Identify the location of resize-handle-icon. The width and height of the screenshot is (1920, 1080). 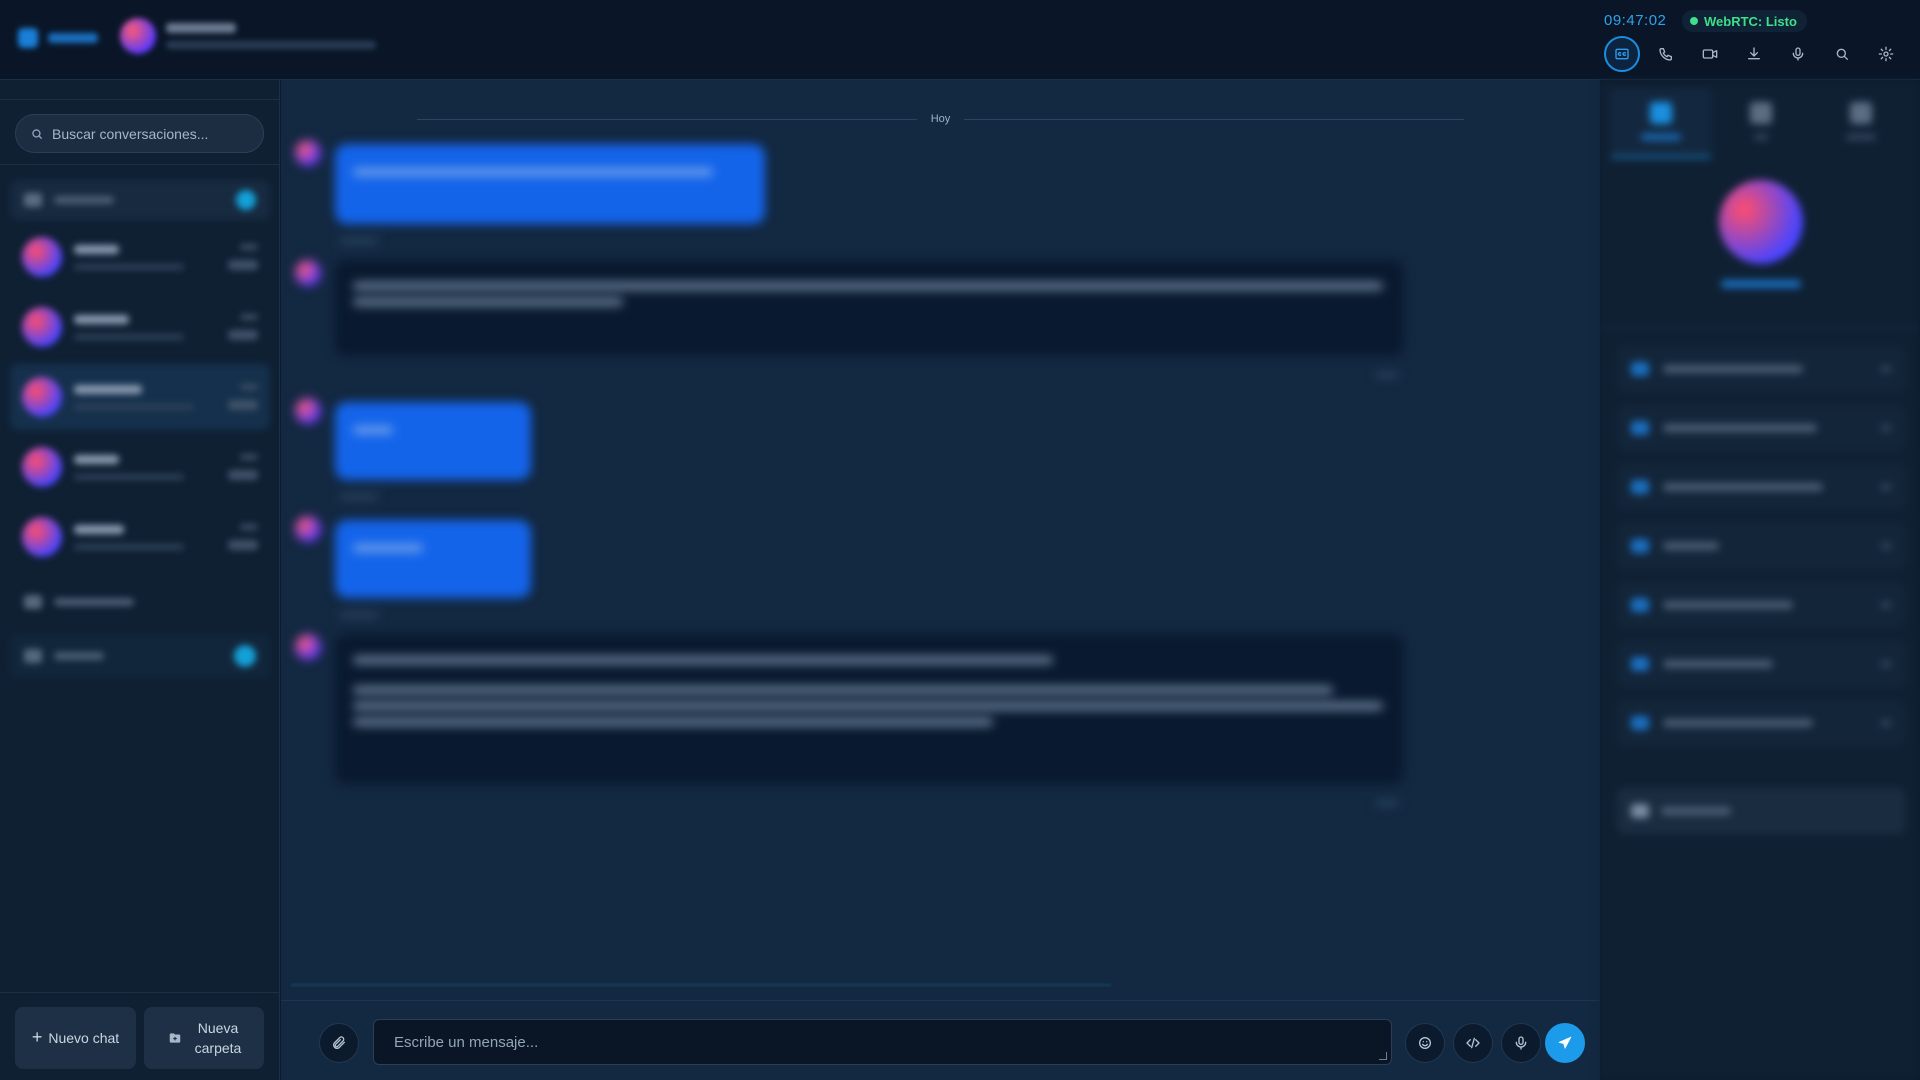
(1383, 1056).